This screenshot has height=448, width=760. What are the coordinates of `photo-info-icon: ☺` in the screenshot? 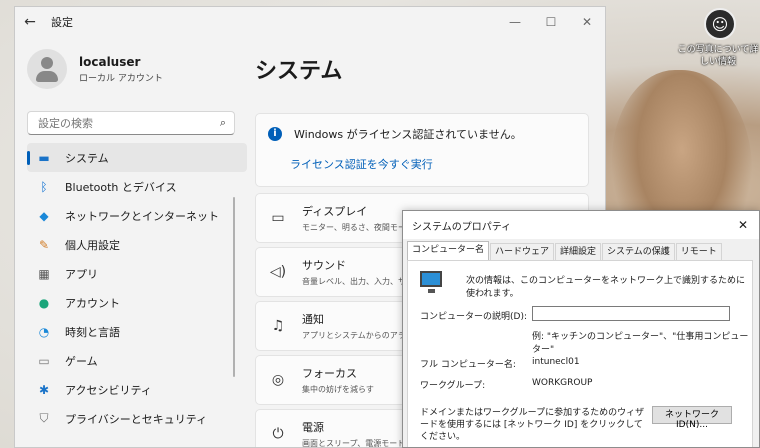 It's located at (720, 24).